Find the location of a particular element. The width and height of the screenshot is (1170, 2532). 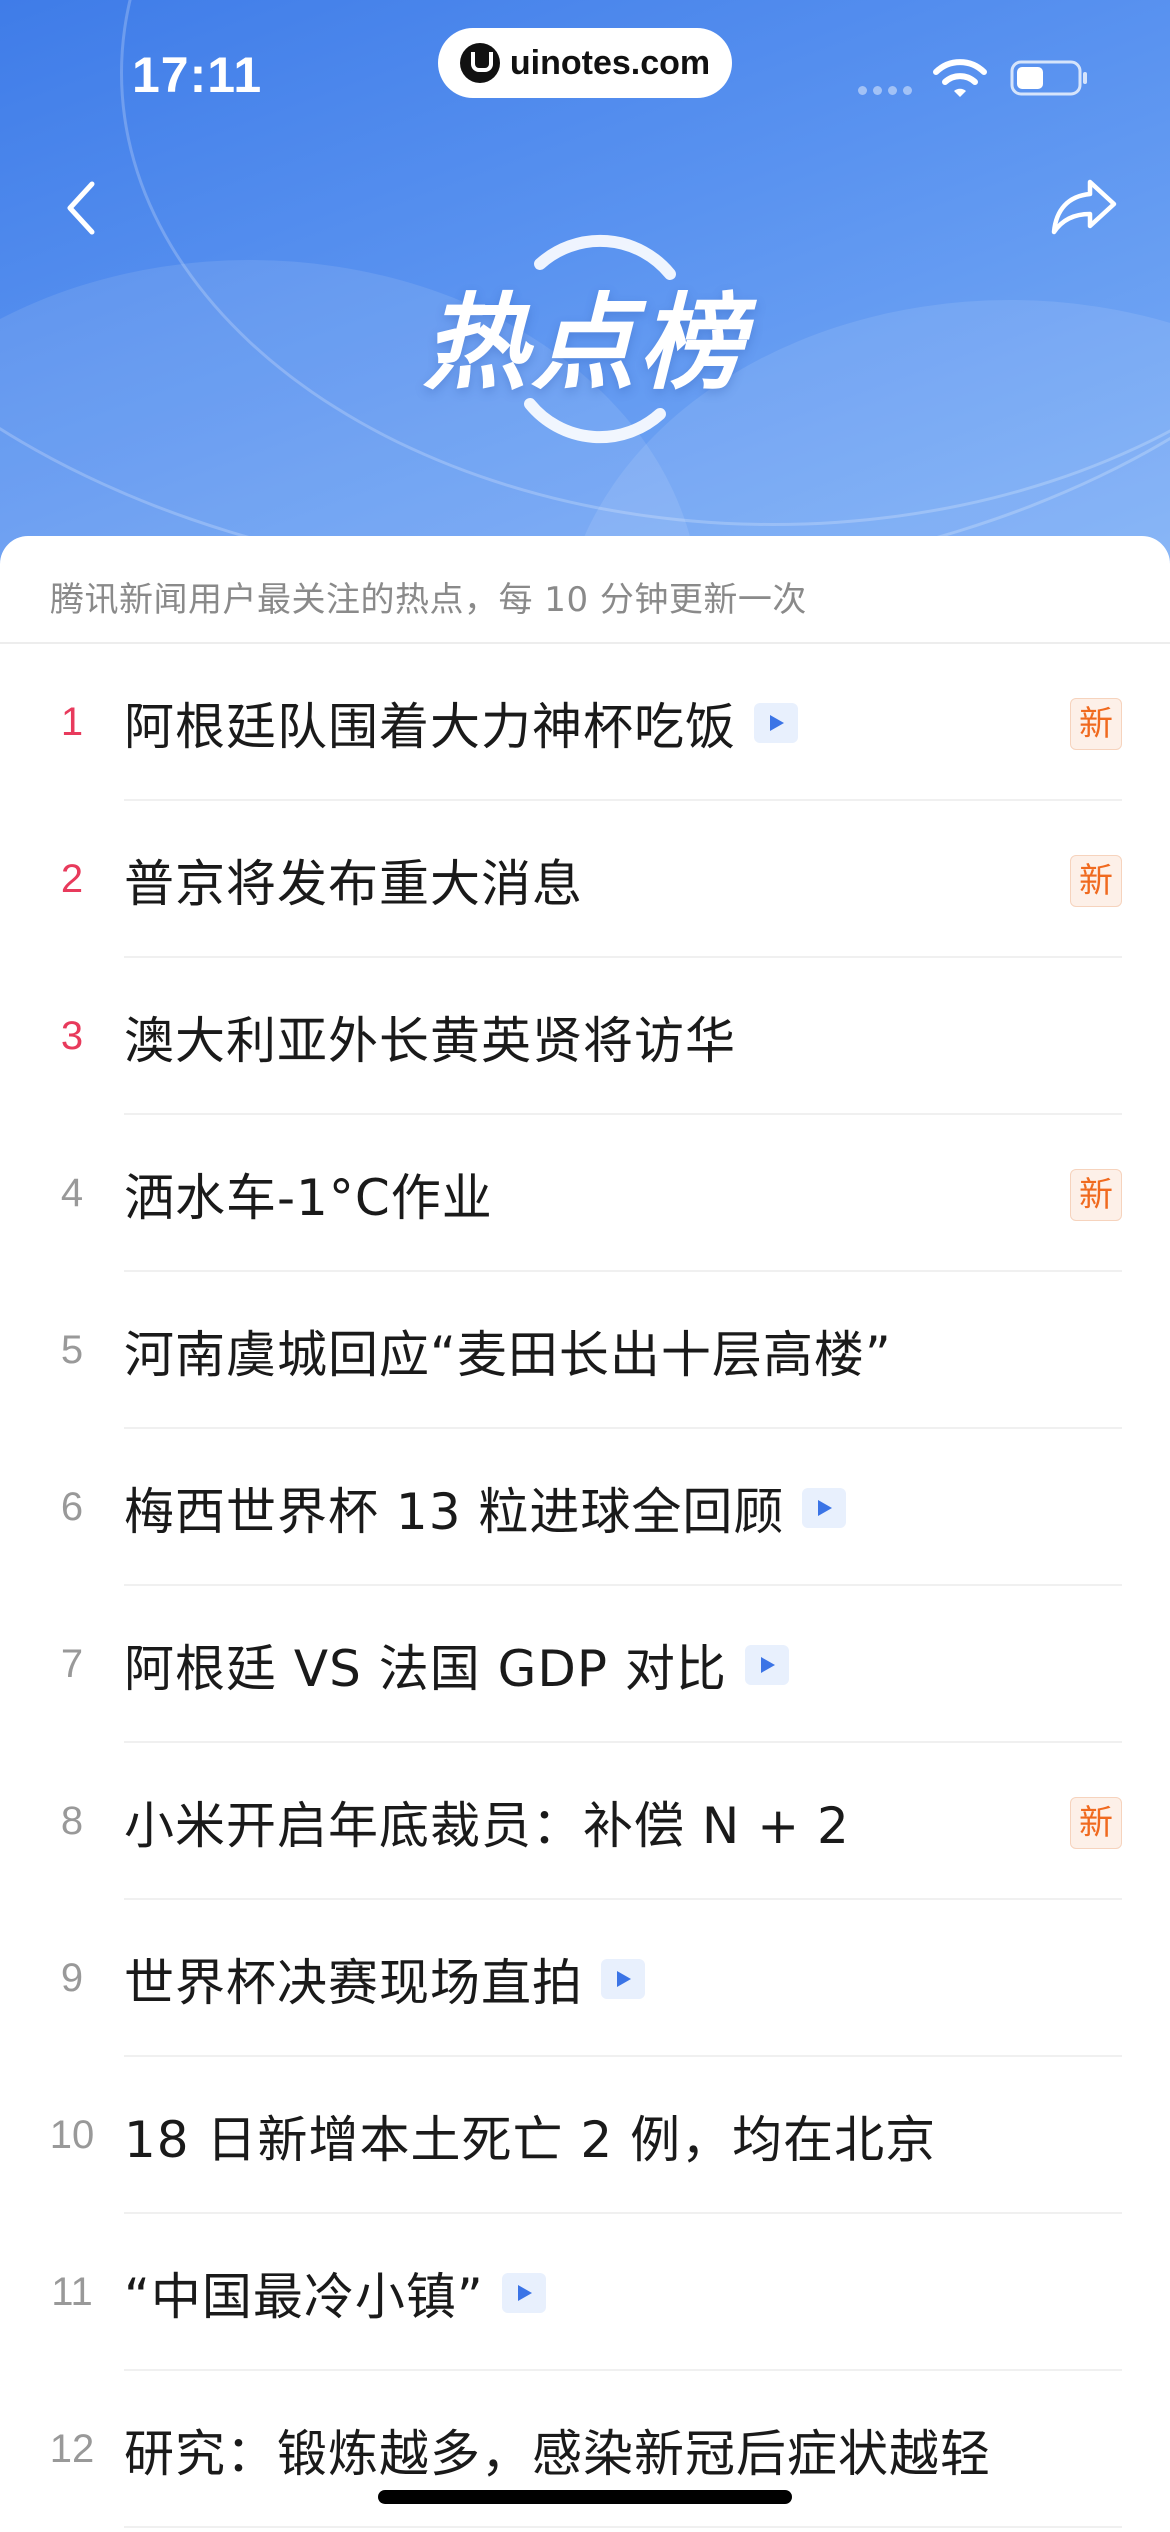

item-title: 研究：锻炼越多，感染新冠后症状越轻 is located at coordinates (557, 2453).